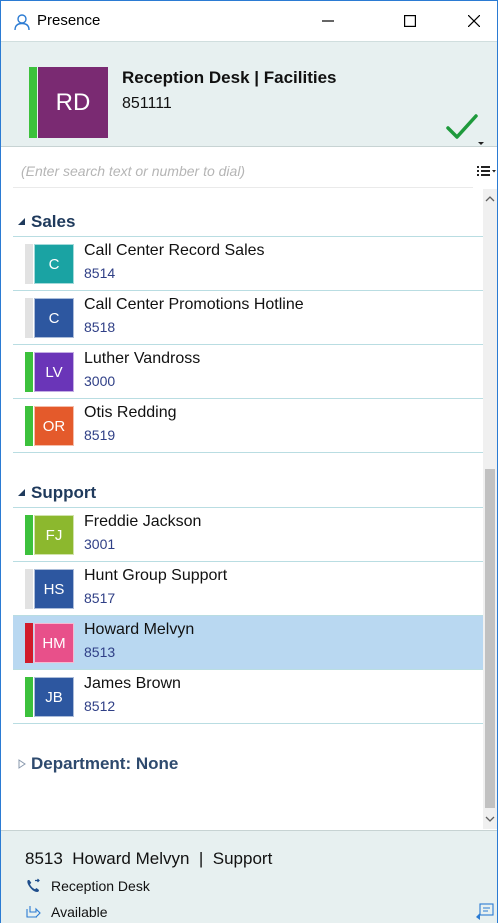 The image size is (498, 923). Describe the element at coordinates (100, 652) in the screenshot. I see `contact-extension: 8513` at that location.